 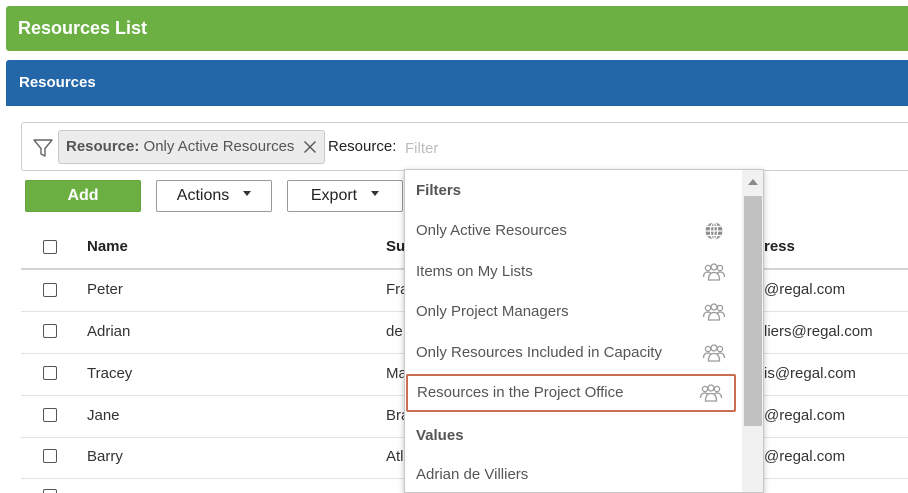 What do you see at coordinates (395, 246) in the screenshot?
I see `column-header-surname: Su` at bounding box center [395, 246].